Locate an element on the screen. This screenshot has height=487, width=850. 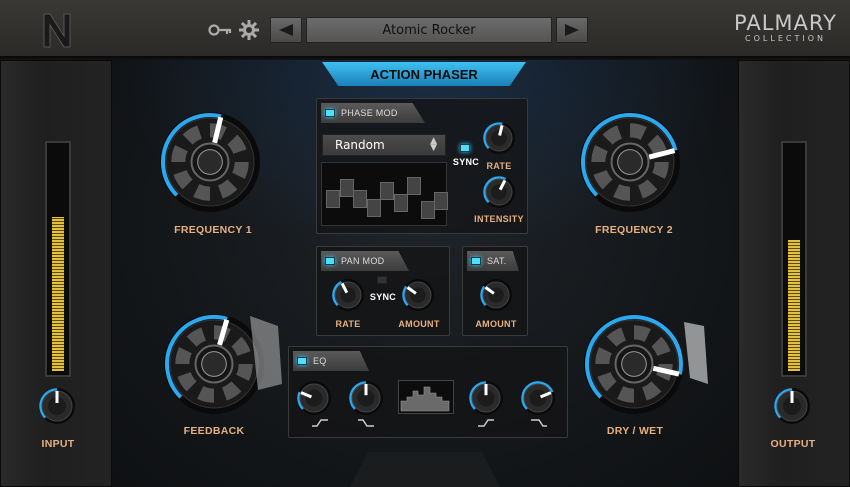
eq-tab: EQ is located at coordinates (331, 361).